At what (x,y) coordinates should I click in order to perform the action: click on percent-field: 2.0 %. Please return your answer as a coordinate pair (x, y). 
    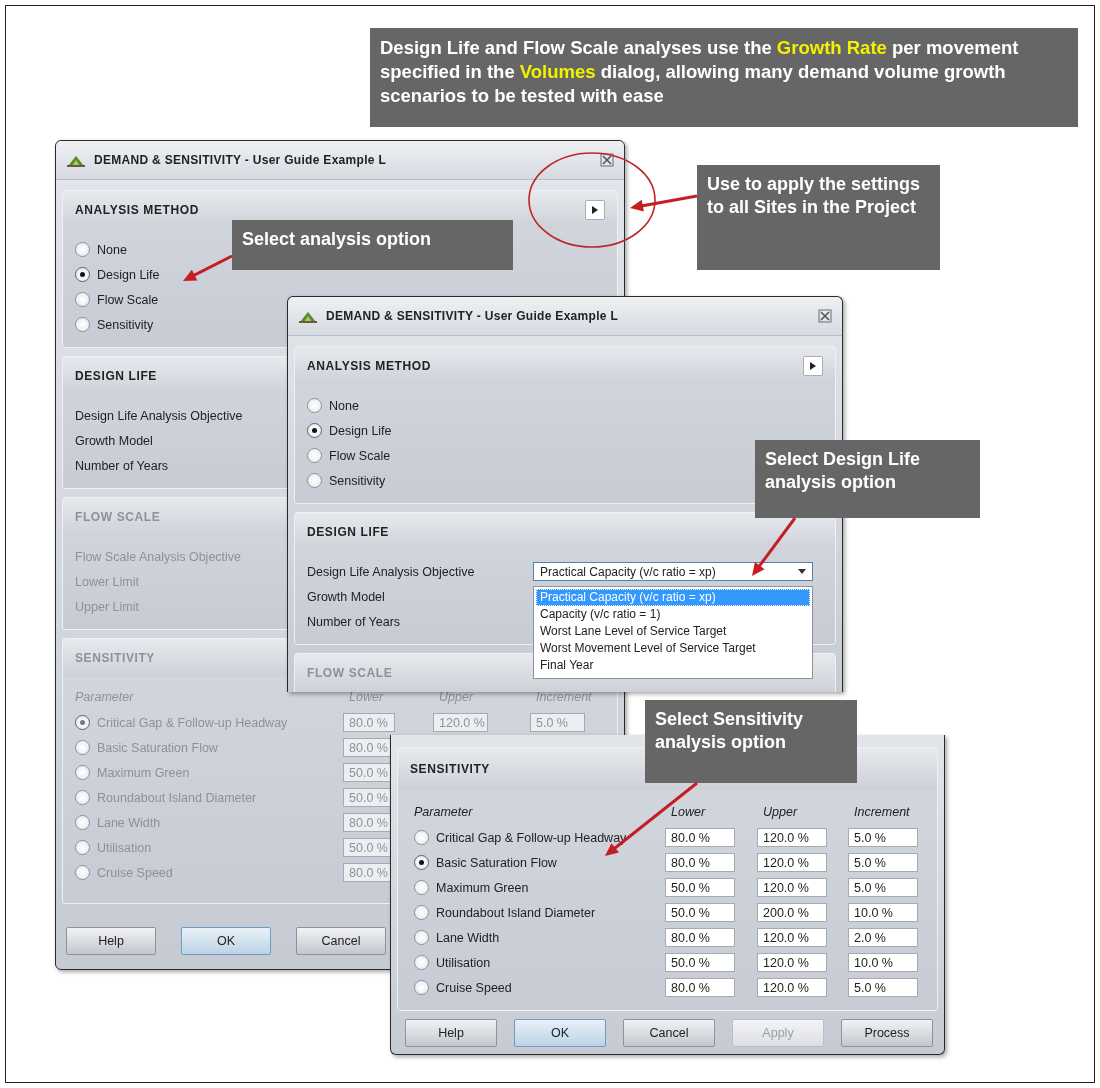
    Looking at the image, I should click on (883, 937).